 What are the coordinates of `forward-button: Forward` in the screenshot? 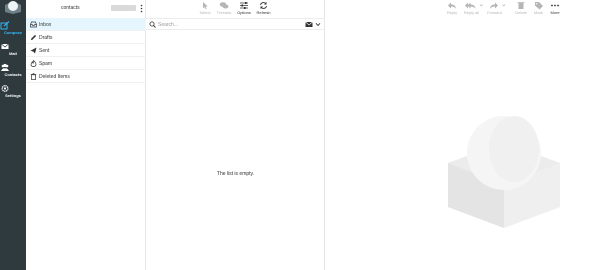 It's located at (494, 8).